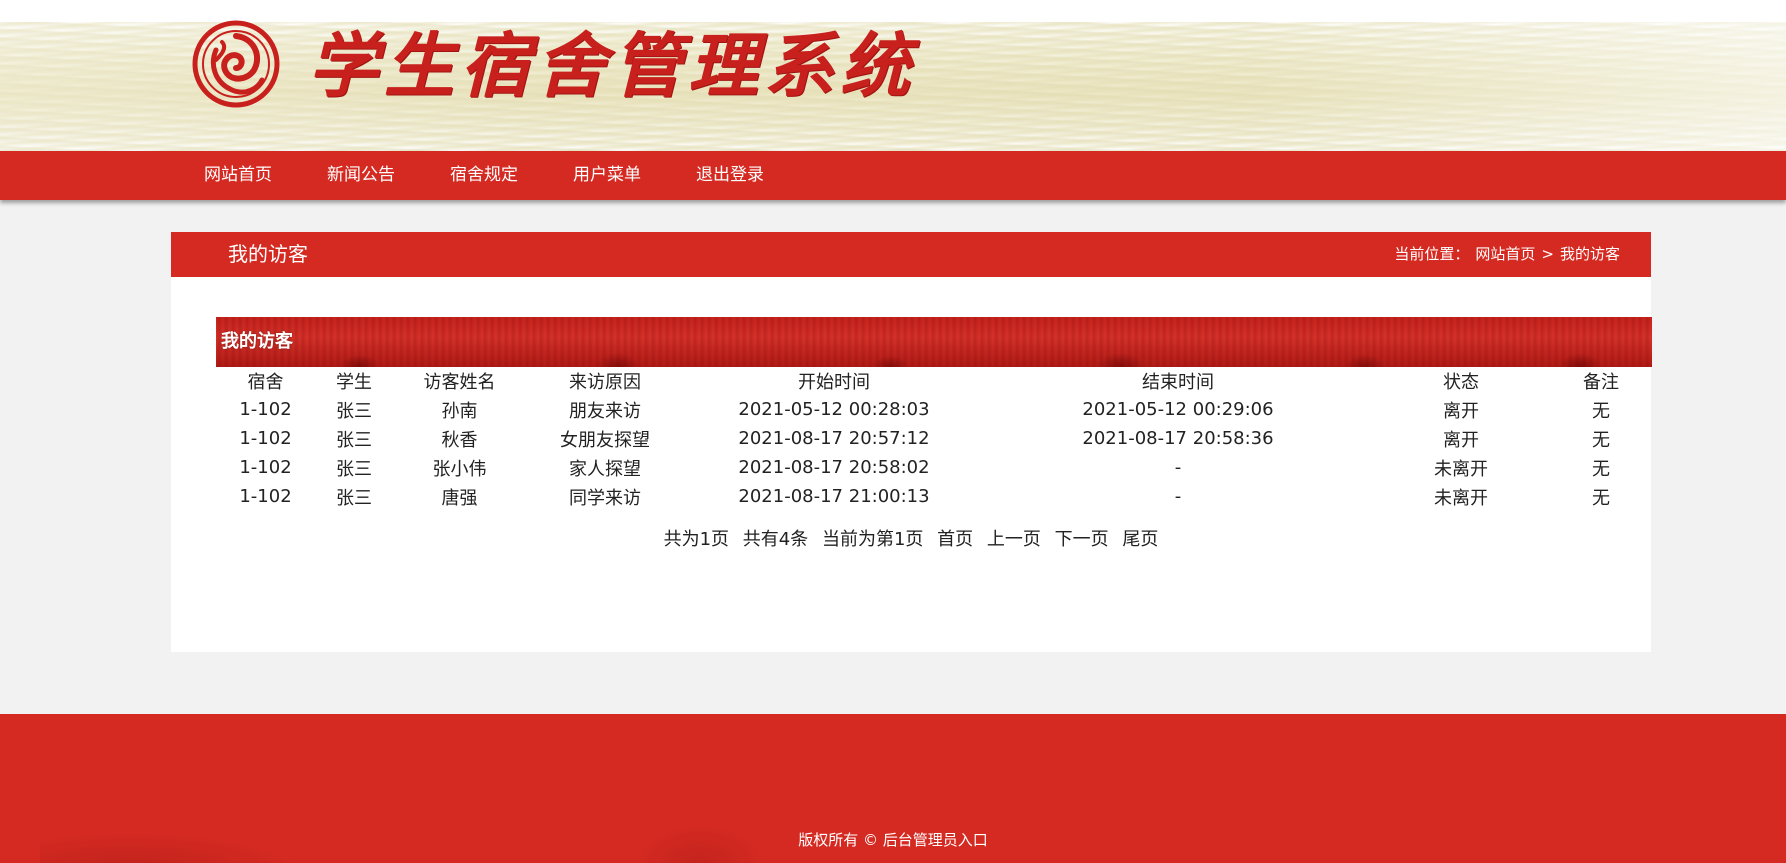  Describe the element at coordinates (934, 381) in the screenshot. I see `table-header-row: 宿舍 学生 访客姓名 来访原因 开始时间 结束时间 状态 备注` at that location.